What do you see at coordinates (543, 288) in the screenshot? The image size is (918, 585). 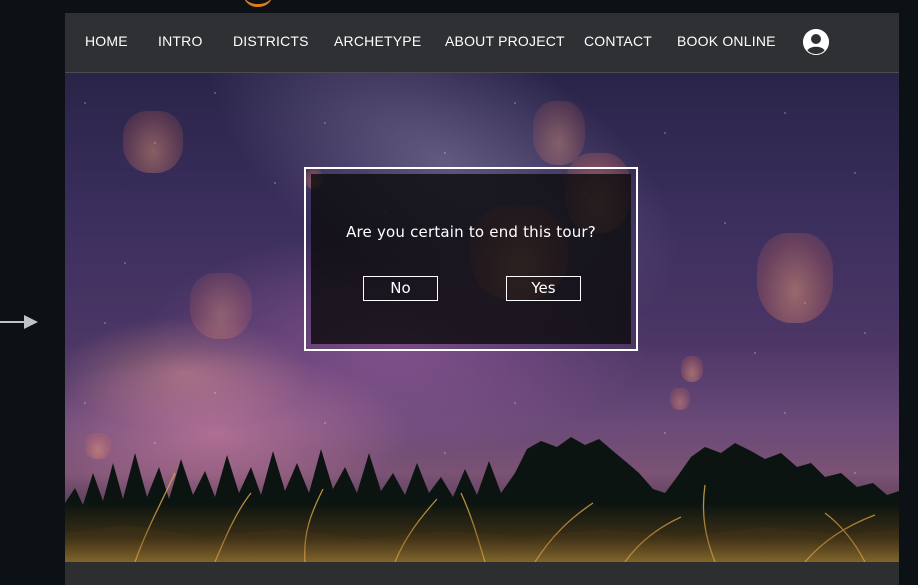 I see `yes-button: Yes` at bounding box center [543, 288].